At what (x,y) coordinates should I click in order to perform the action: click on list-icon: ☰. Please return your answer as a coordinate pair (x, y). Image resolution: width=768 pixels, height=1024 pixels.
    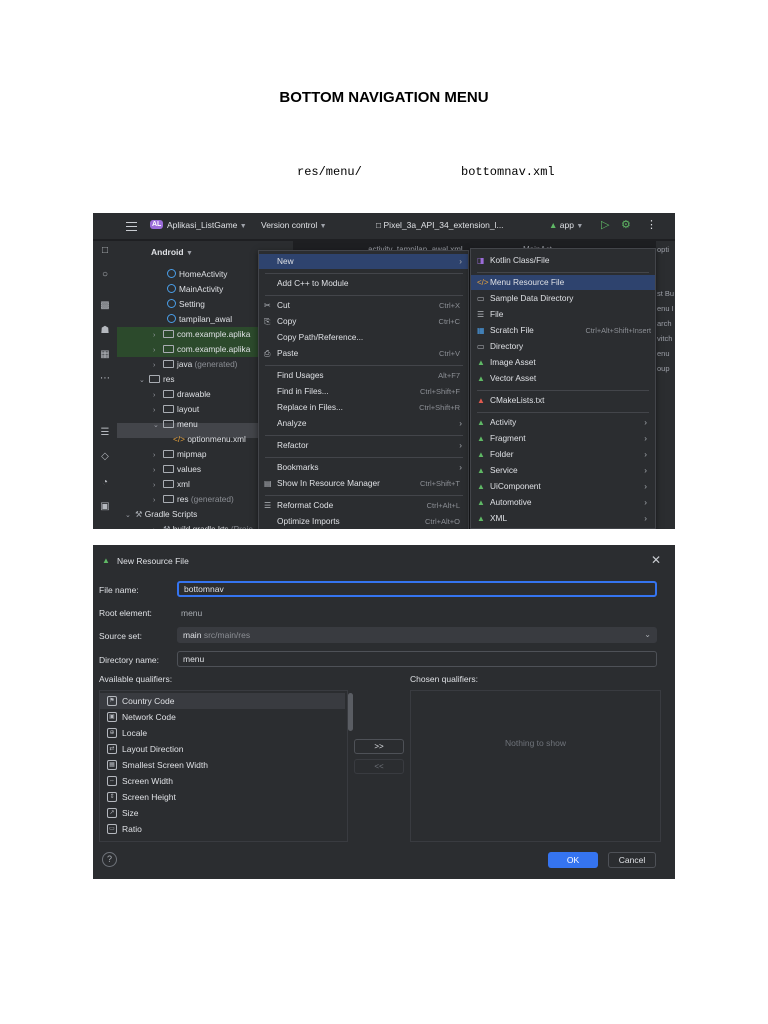
    Looking at the image, I should click on (105, 433).